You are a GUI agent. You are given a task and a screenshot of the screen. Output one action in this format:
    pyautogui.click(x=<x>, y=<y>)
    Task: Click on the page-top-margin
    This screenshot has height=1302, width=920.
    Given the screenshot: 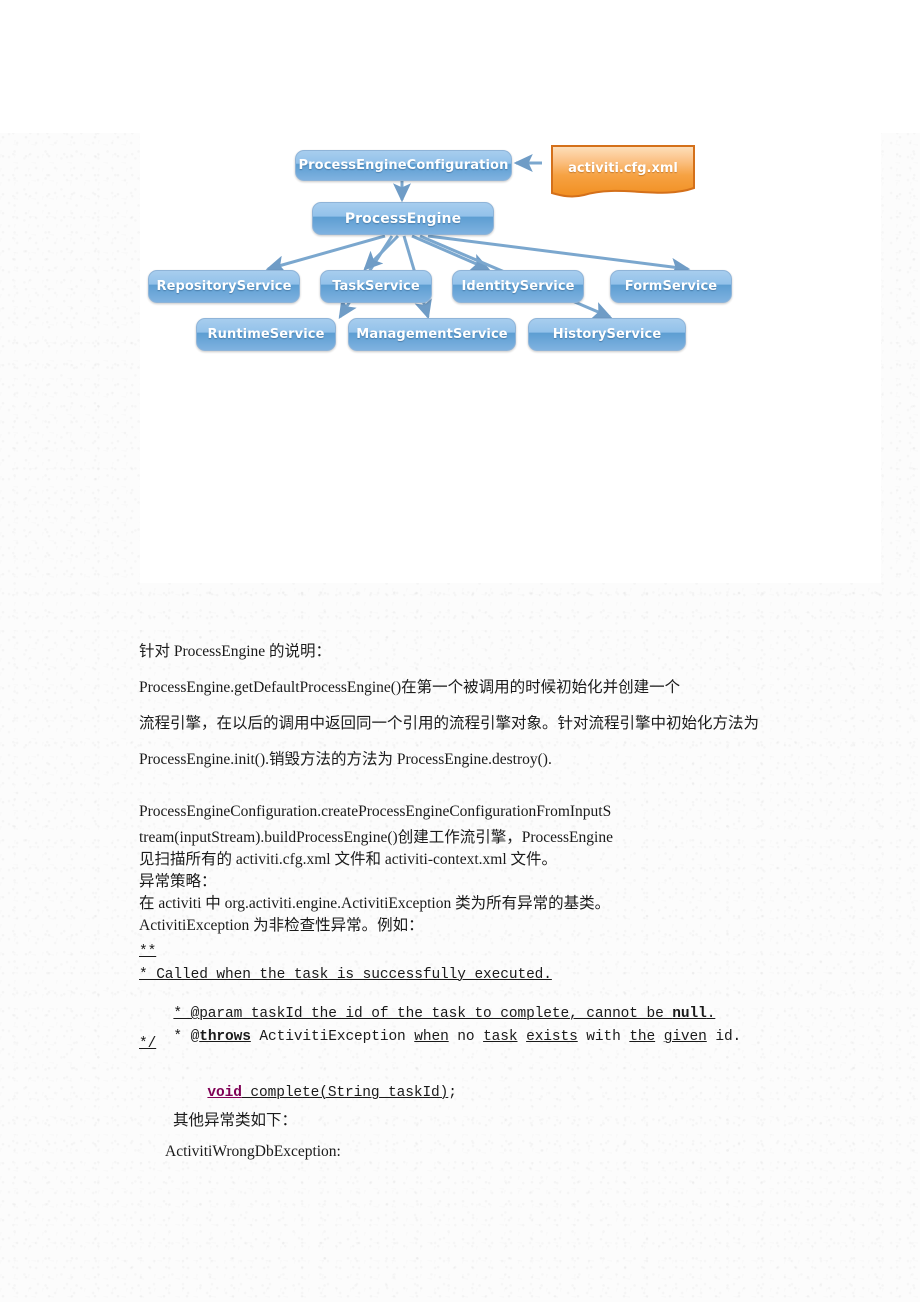 What is the action you would take?
    pyautogui.click(x=460, y=66)
    